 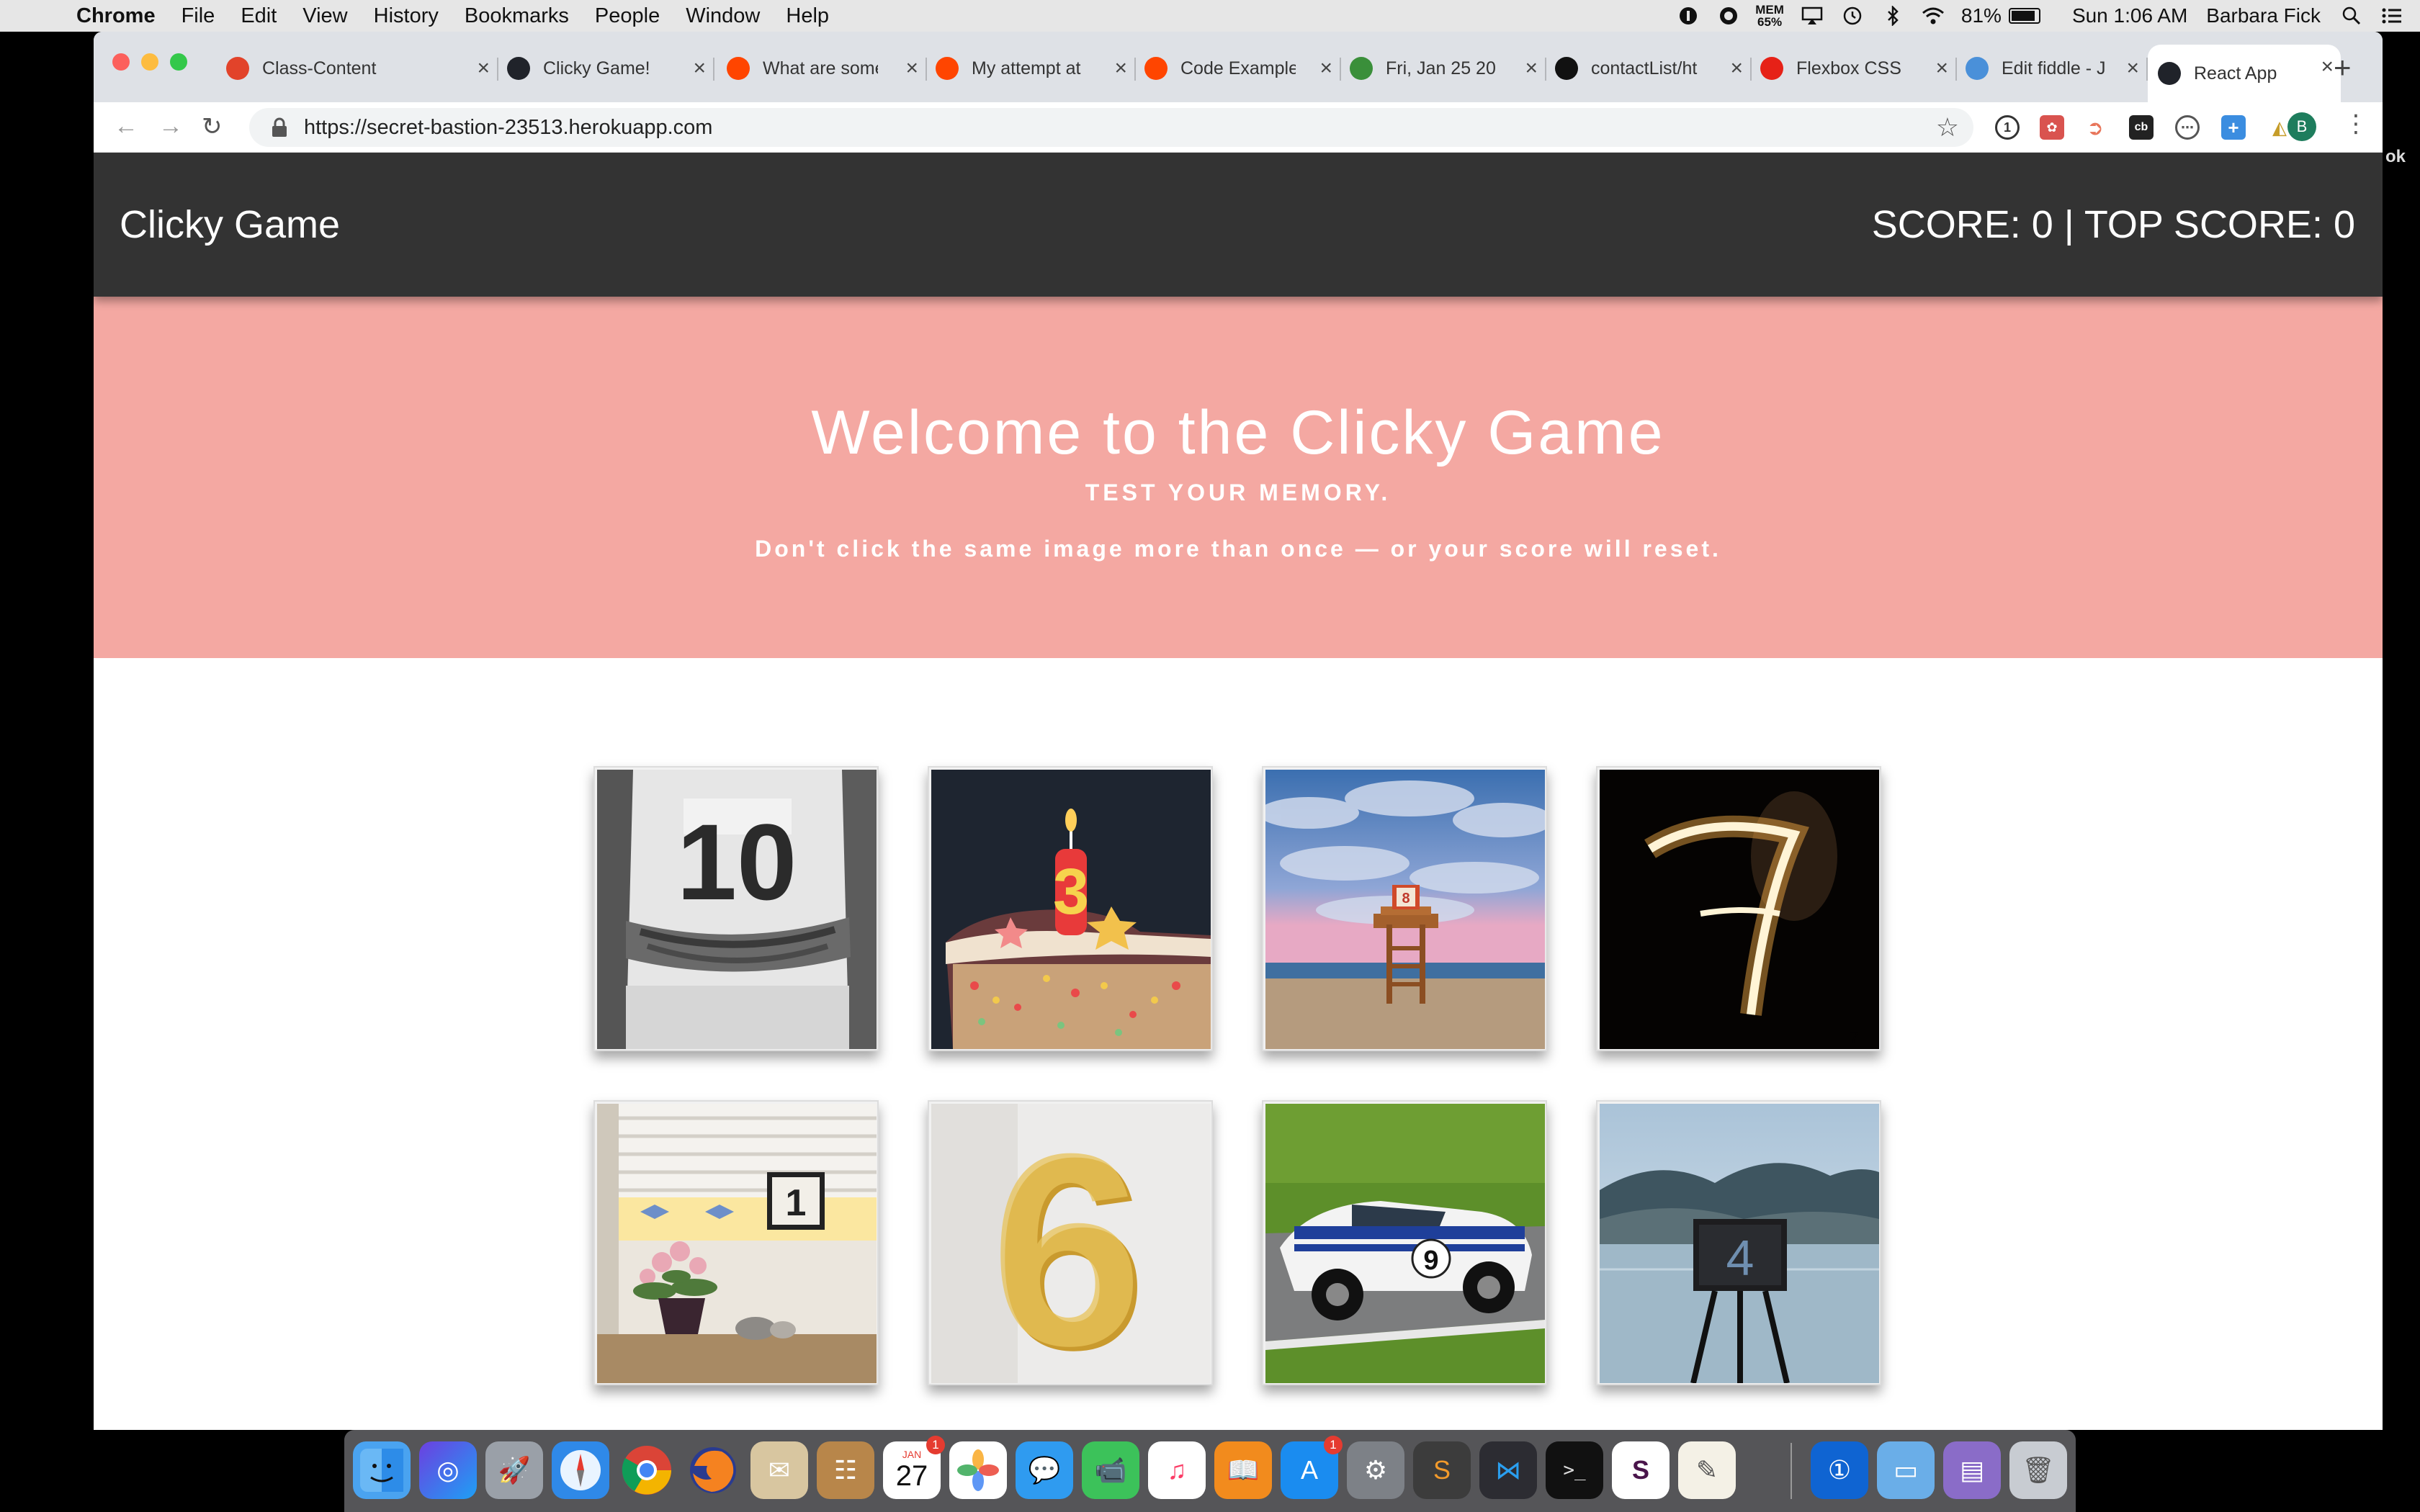 What do you see at coordinates (2392, 16) in the screenshot?
I see `notification-center-icon` at bounding box center [2392, 16].